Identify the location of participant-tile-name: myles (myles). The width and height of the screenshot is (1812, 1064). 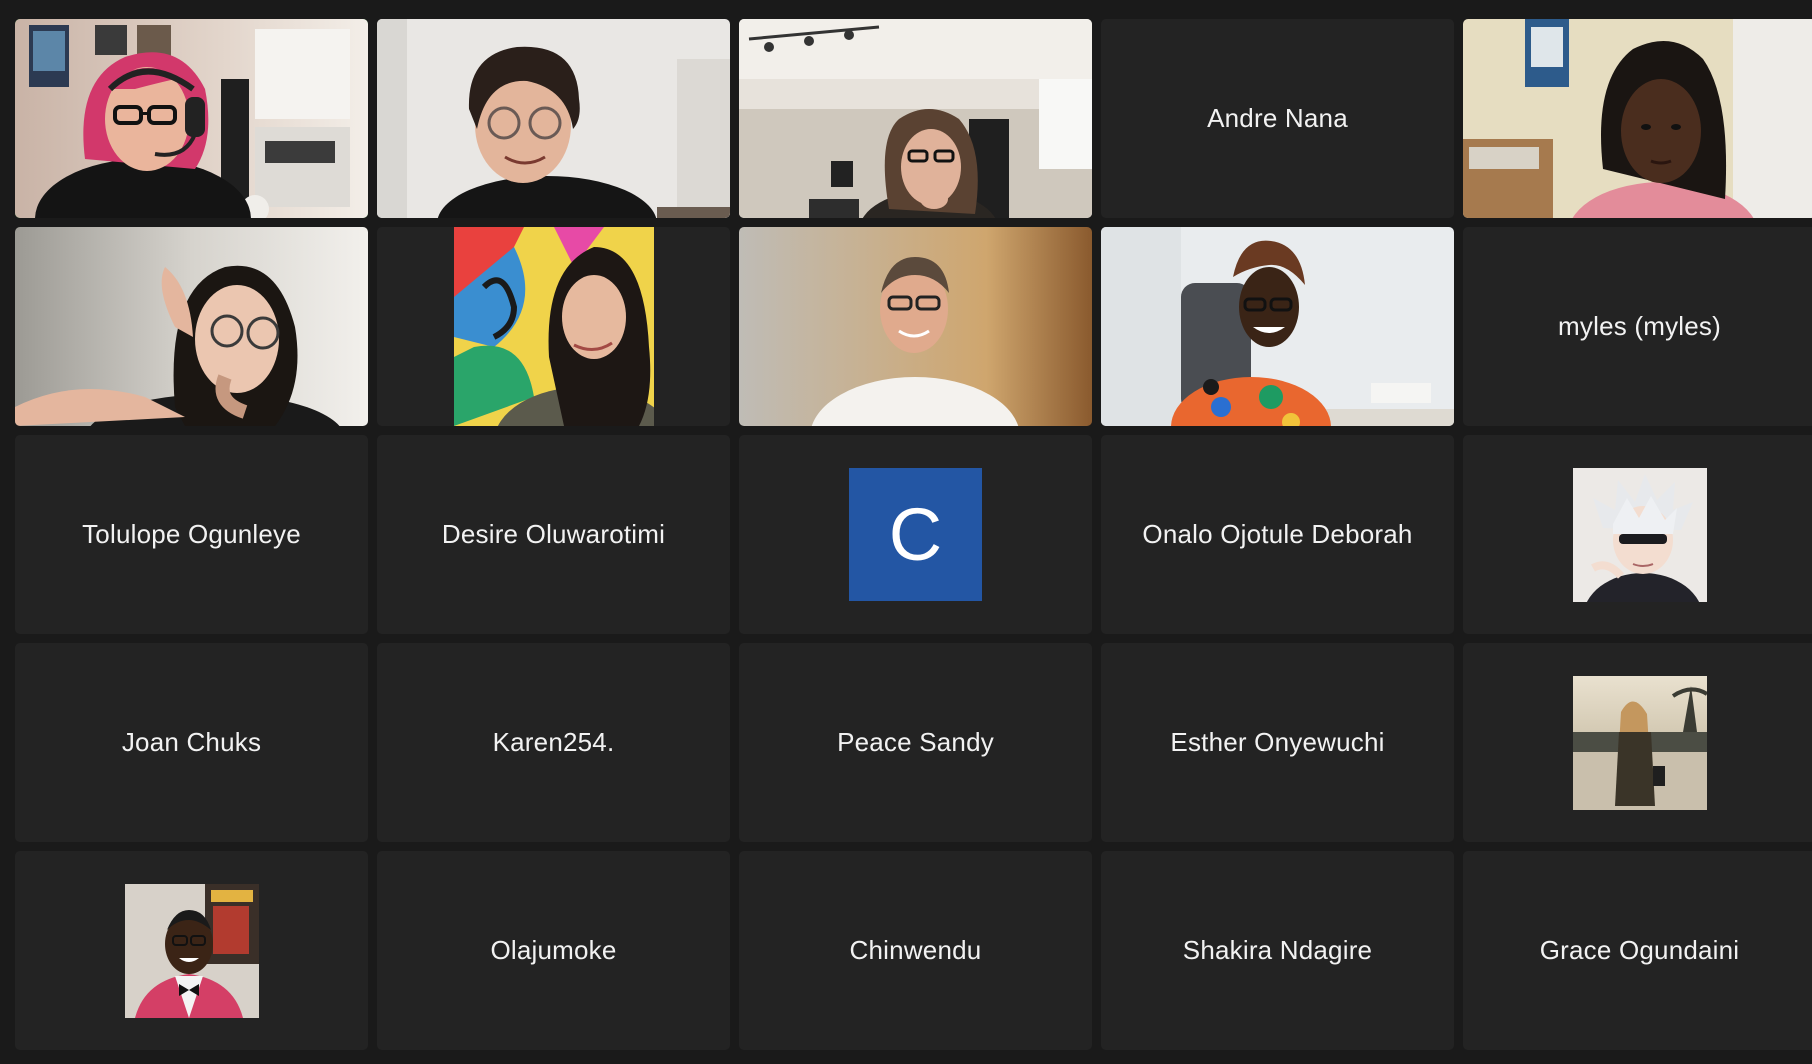
(1637, 326).